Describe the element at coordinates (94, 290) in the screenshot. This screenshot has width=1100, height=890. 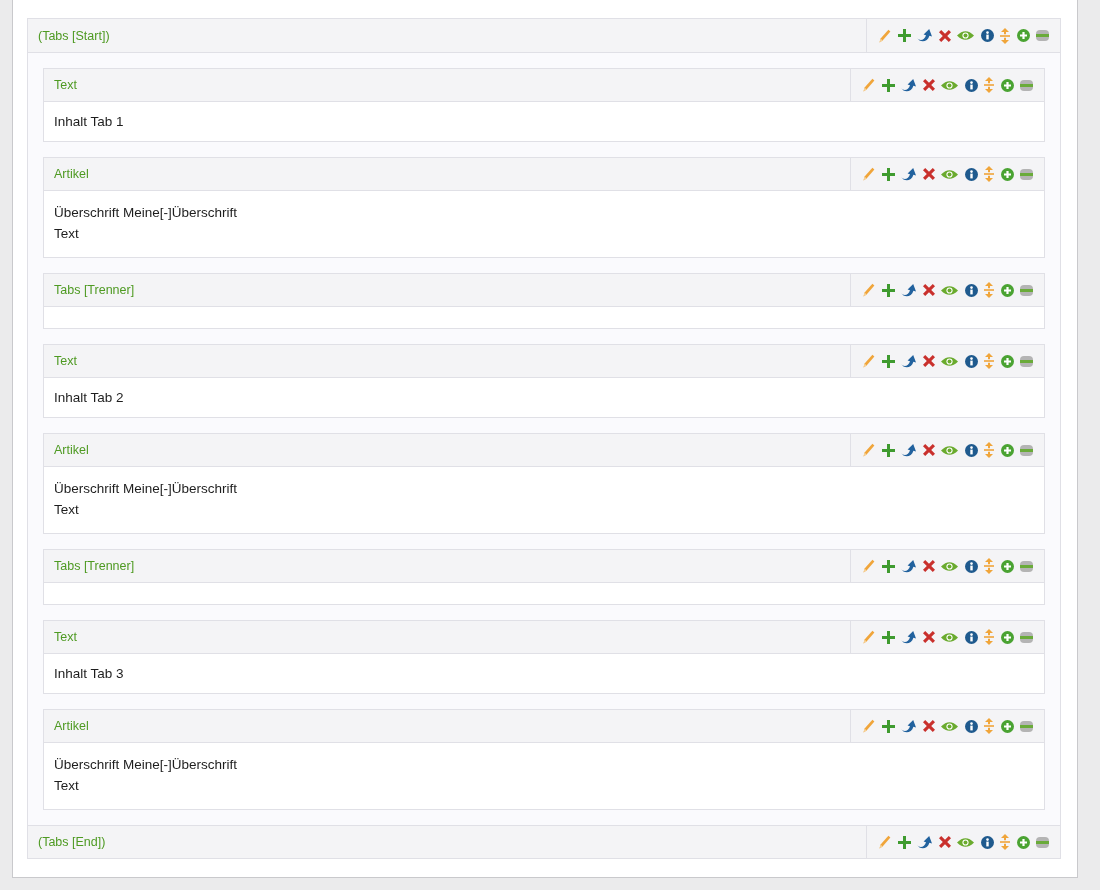
I see `block-title: Tabs [Trenner]` at that location.